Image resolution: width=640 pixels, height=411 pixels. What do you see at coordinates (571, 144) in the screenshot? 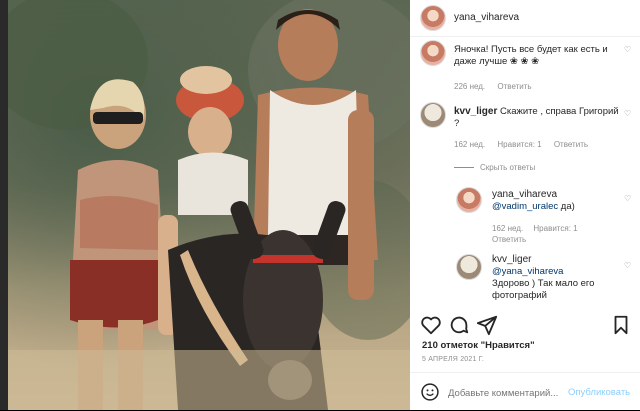
I see `comment-2-reply: Ответить` at bounding box center [571, 144].